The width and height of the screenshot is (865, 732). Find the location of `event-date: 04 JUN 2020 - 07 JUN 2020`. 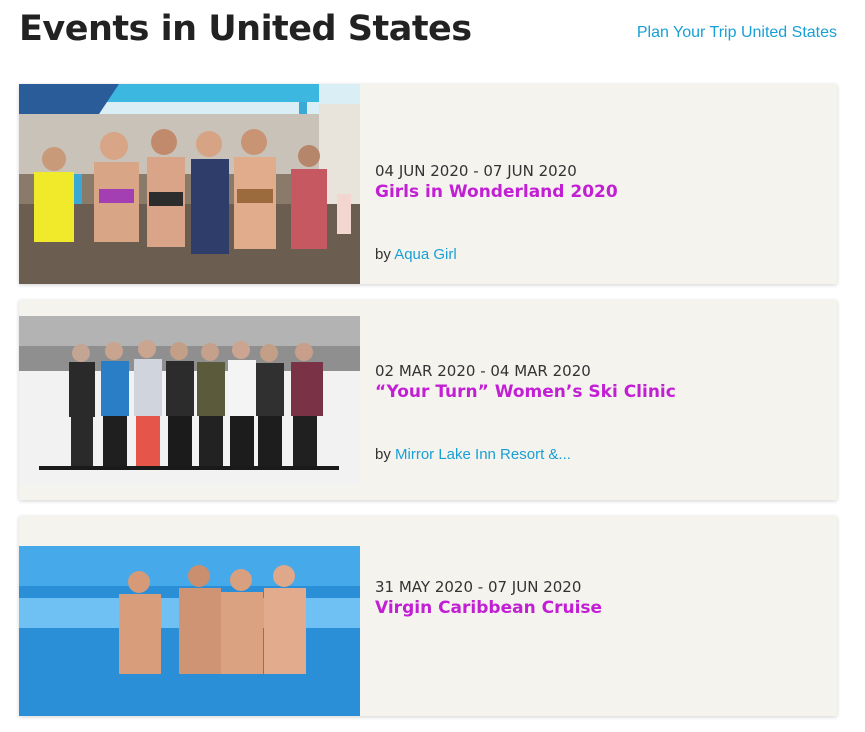

event-date: 04 JUN 2020 - 07 JUN 2020 is located at coordinates (476, 171).